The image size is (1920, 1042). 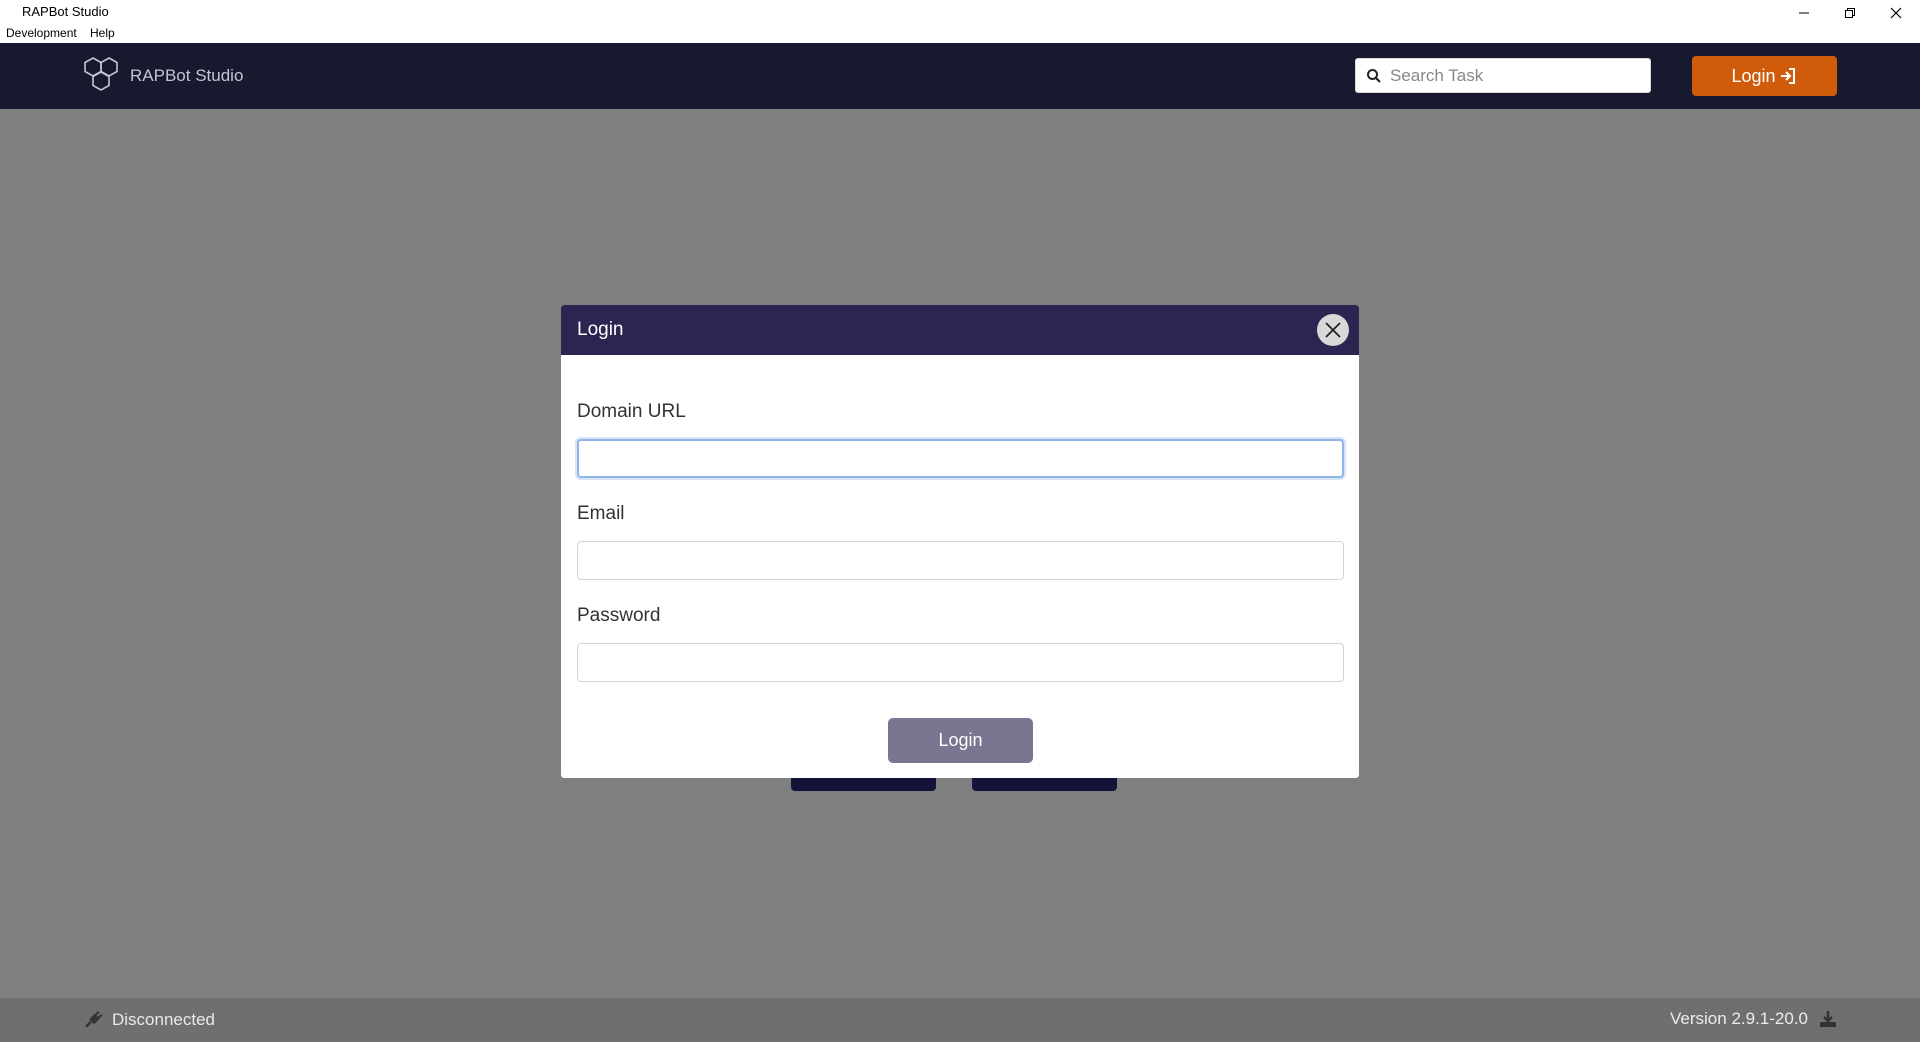 What do you see at coordinates (1787, 76) in the screenshot?
I see `login-arrow-icon` at bounding box center [1787, 76].